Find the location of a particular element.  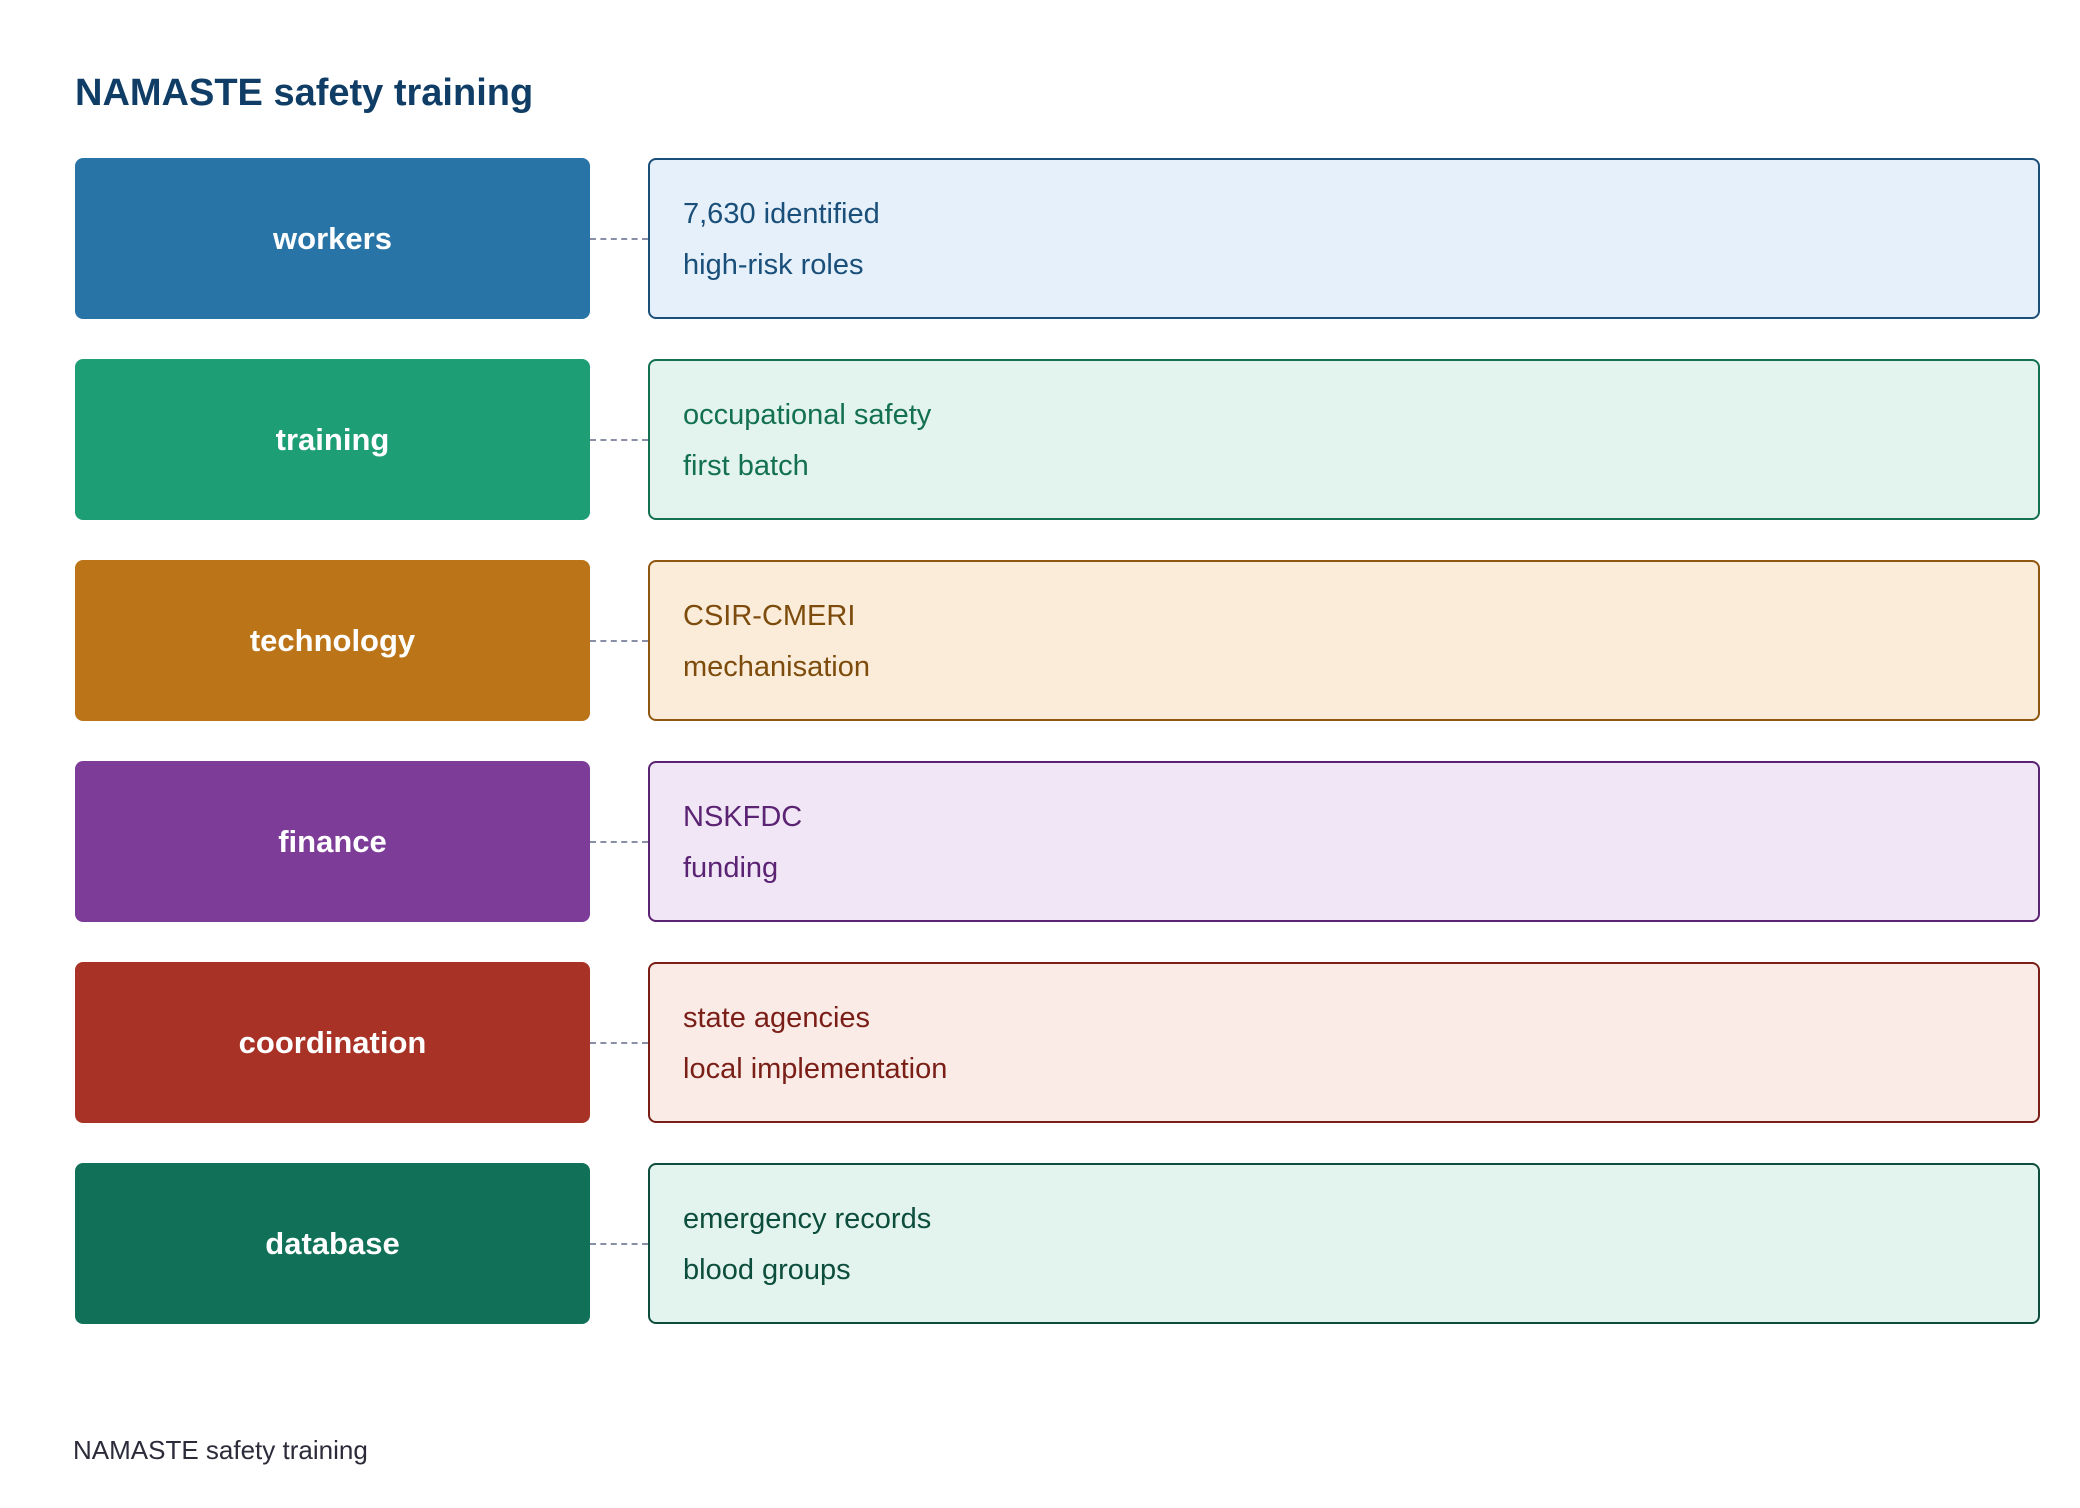

detail-line: first batch is located at coordinates (746, 466).